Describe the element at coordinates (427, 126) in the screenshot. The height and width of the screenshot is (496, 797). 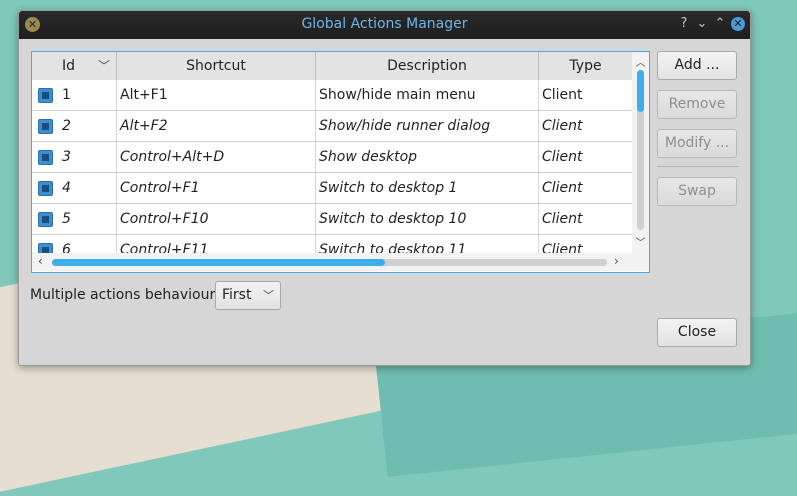
I see `description-cell: Show/hide runner dialog` at that location.